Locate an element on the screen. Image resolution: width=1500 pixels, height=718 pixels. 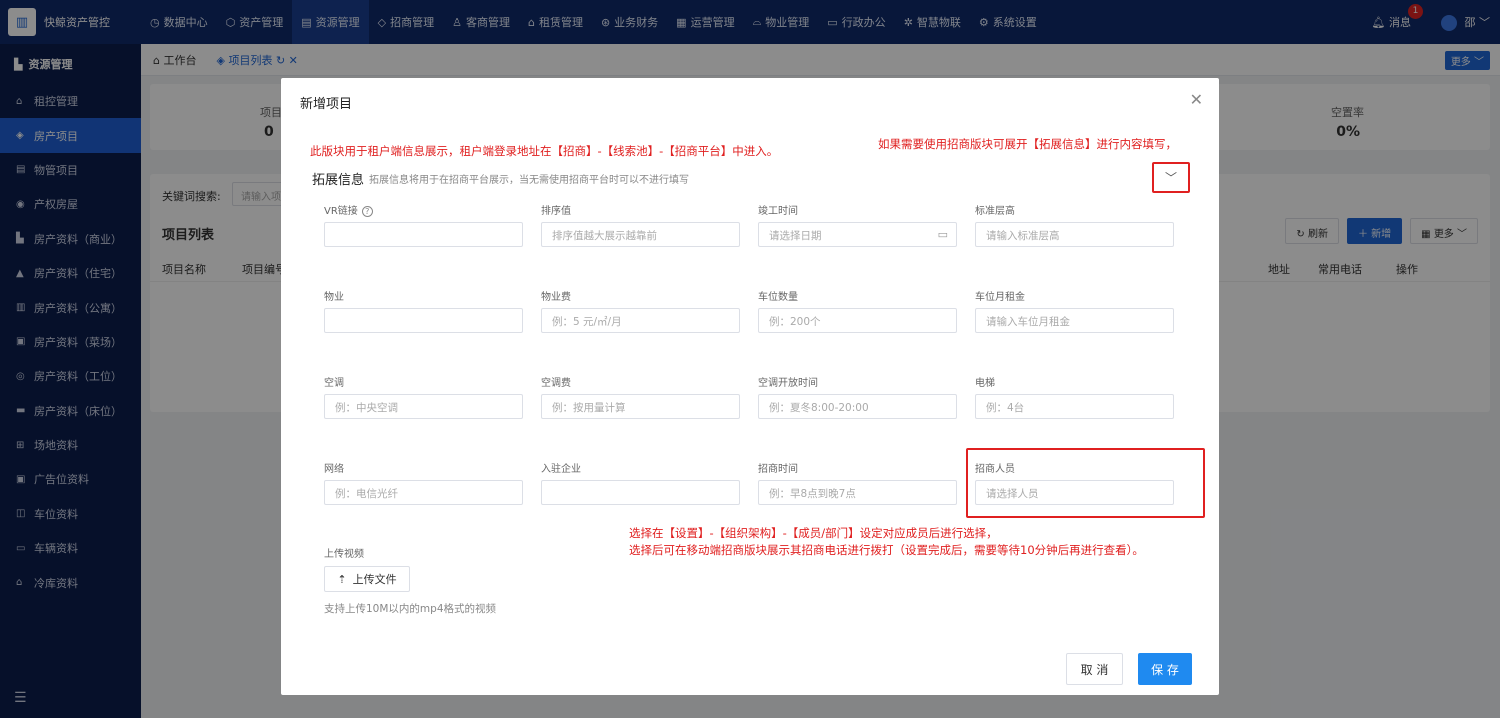
field-label-text: 空调开放时间 is located at coordinates (788, 383).